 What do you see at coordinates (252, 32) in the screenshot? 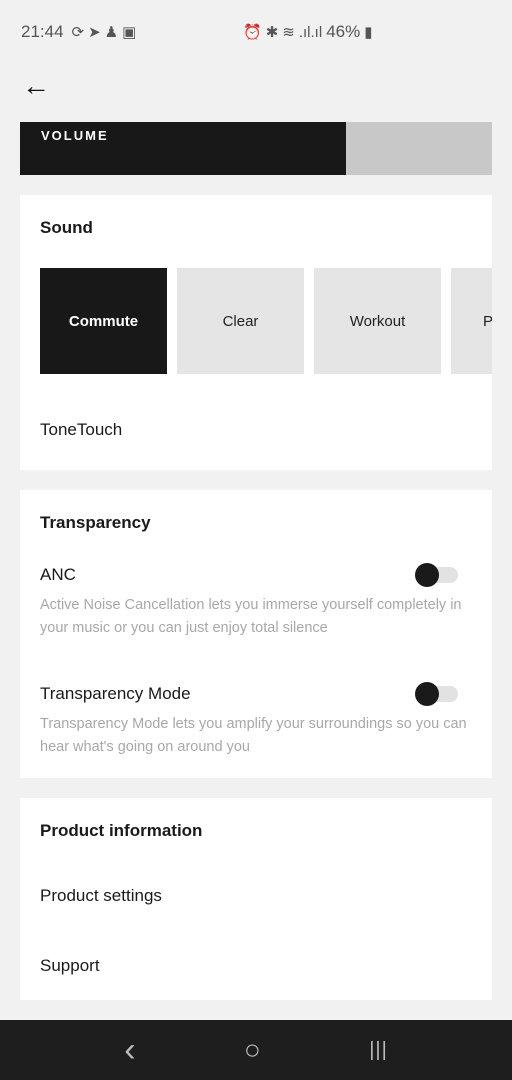
I see `alarm-icon: ⏰` at bounding box center [252, 32].